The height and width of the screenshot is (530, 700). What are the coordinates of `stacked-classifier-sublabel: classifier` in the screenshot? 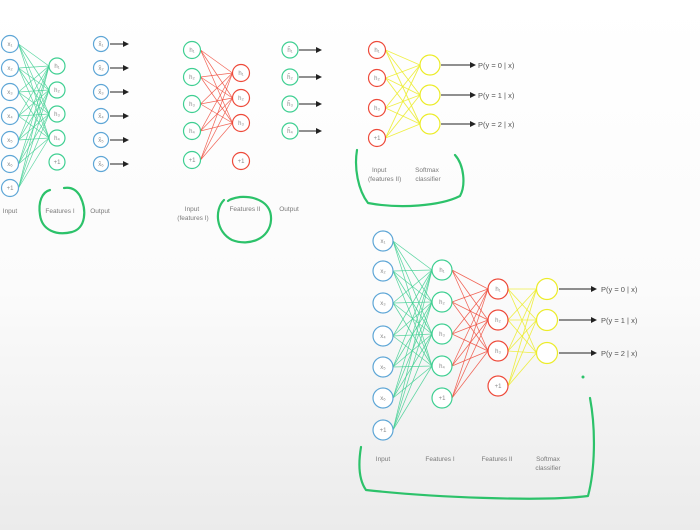 It's located at (548, 468).